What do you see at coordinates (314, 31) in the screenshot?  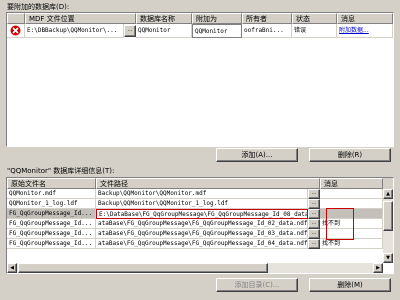 I see `status-cell: 错误` at bounding box center [314, 31].